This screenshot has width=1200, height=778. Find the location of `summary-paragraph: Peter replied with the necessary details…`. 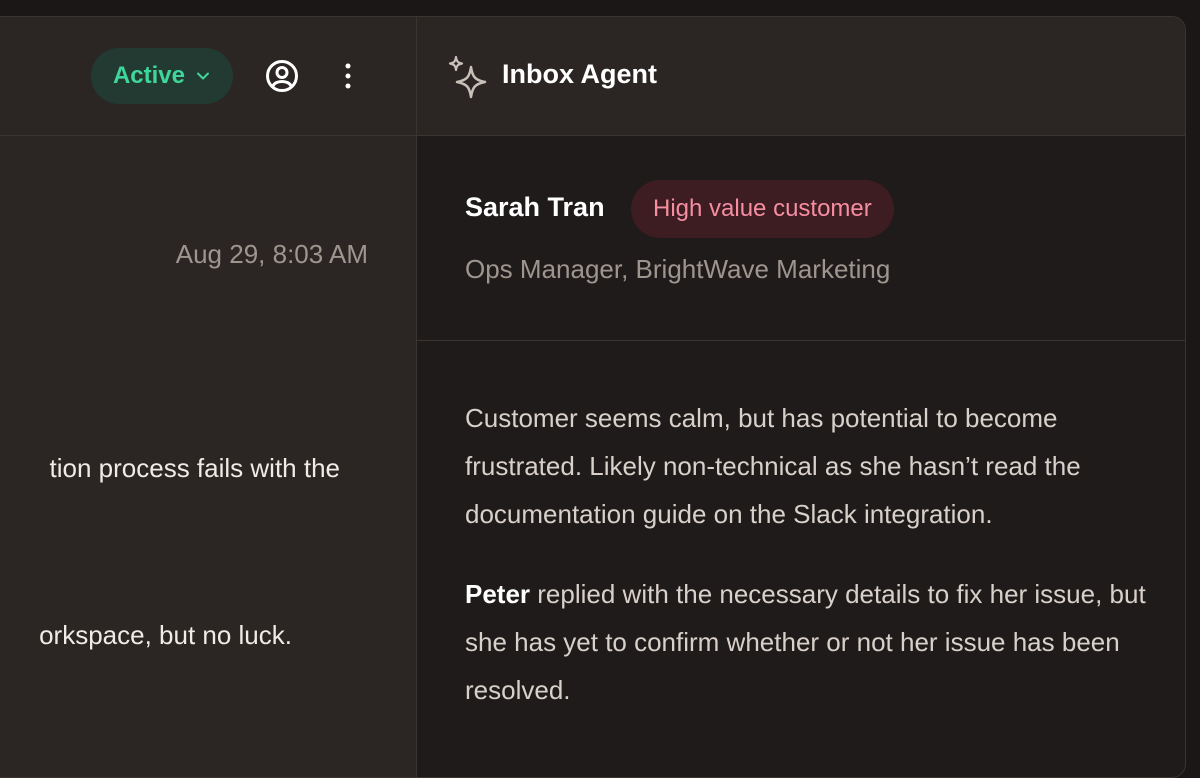

summary-paragraph: Peter replied with the necessary details… is located at coordinates (810, 642).